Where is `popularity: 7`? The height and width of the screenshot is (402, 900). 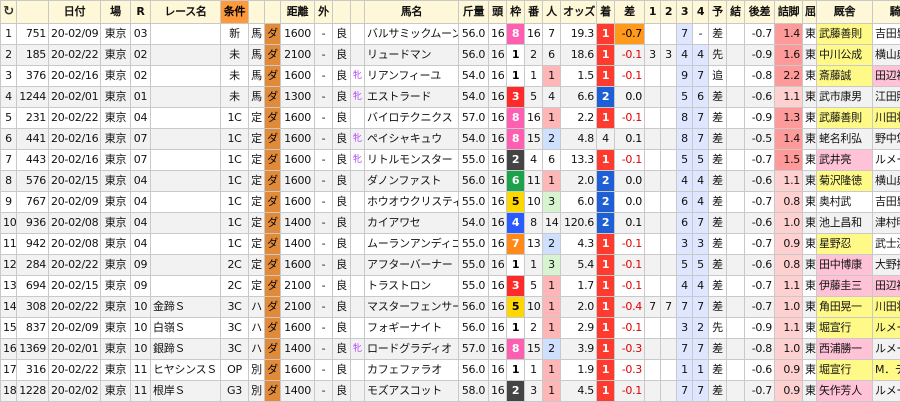 popularity: 7 is located at coordinates (552, 34).